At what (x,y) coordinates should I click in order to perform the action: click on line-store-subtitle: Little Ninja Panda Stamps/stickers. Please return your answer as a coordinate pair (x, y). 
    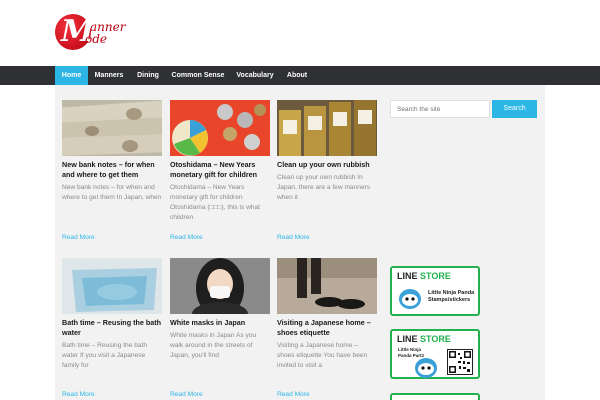
    Looking at the image, I should click on (451, 296).